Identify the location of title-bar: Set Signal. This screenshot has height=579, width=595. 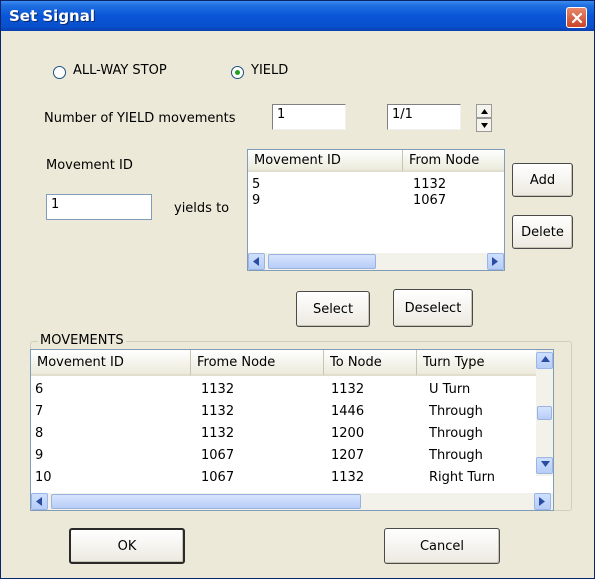
(297, 16).